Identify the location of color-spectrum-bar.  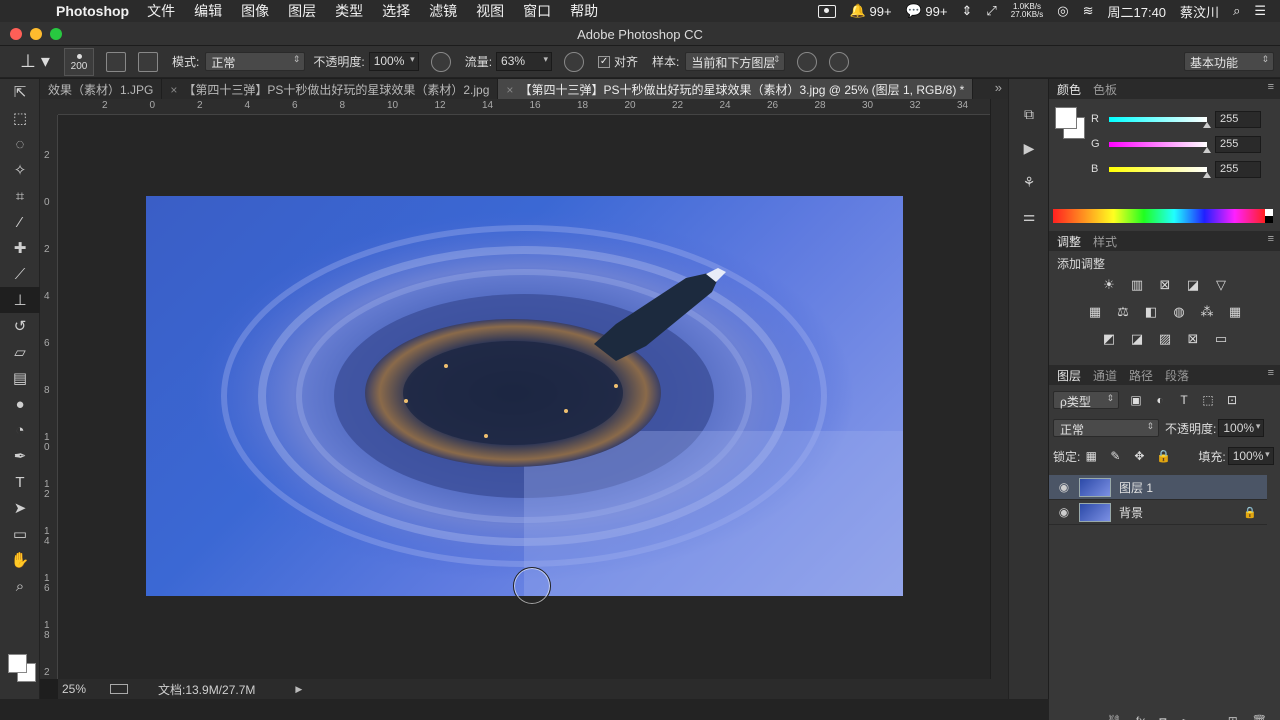
(1159, 216).